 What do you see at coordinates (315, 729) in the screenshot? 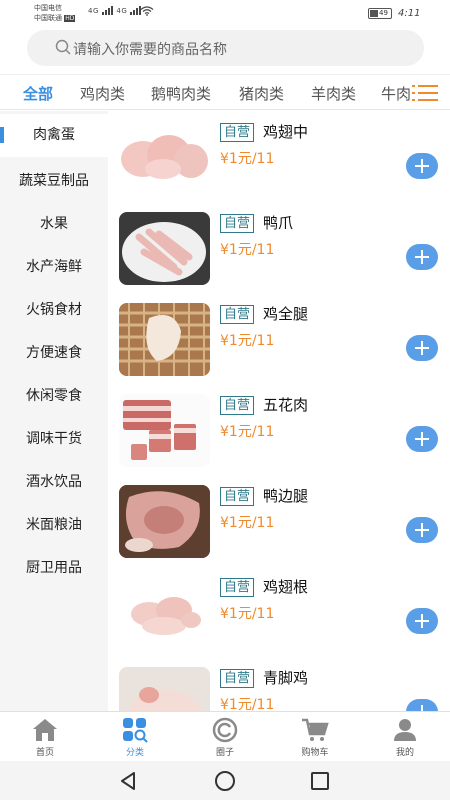
I see `cart-icon` at bounding box center [315, 729].